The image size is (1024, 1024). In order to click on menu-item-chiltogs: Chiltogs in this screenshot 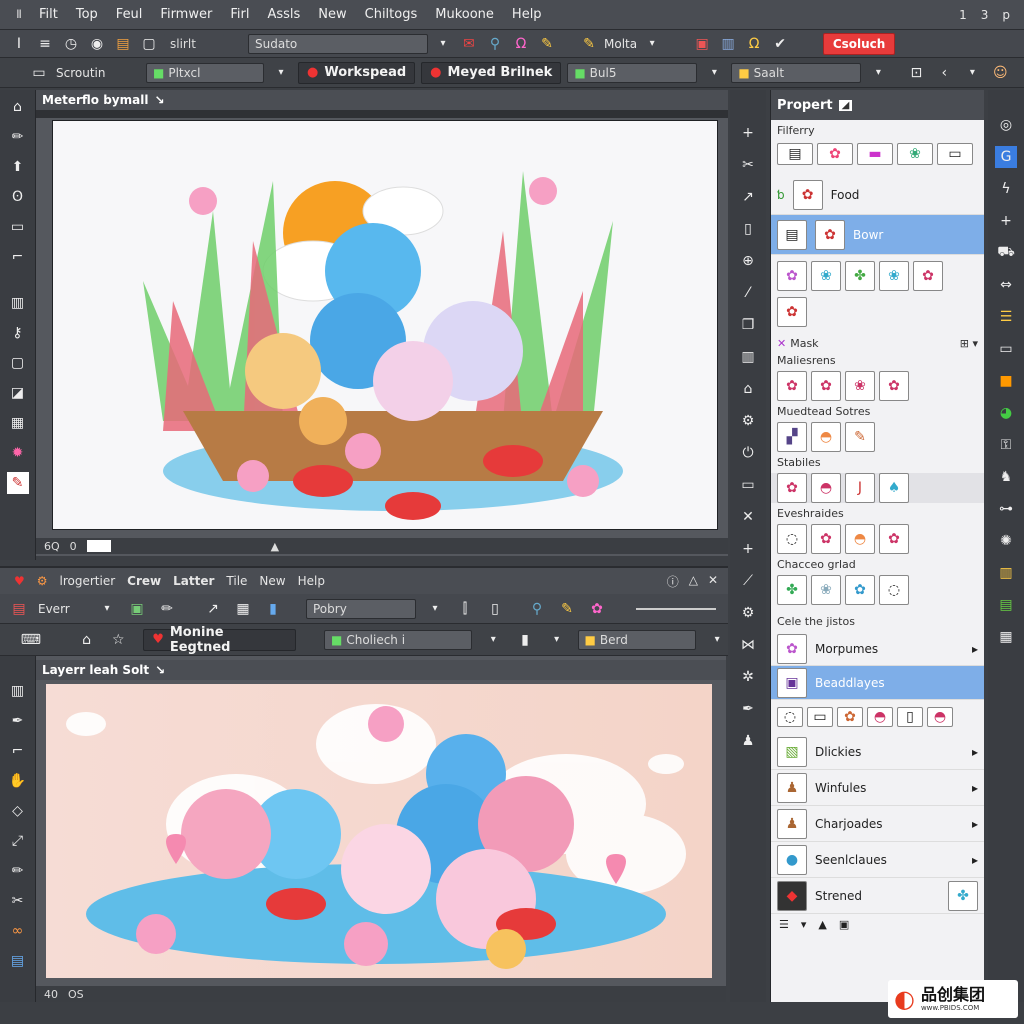, I will do `click(391, 14)`.